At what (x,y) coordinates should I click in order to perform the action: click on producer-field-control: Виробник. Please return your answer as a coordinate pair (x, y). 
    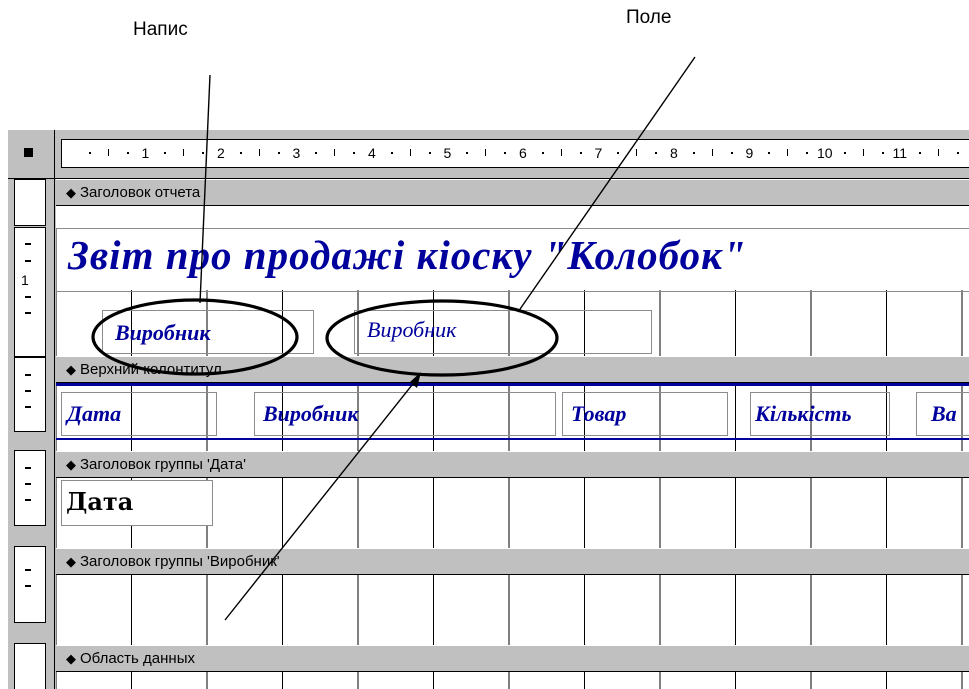
    Looking at the image, I should click on (503, 332).